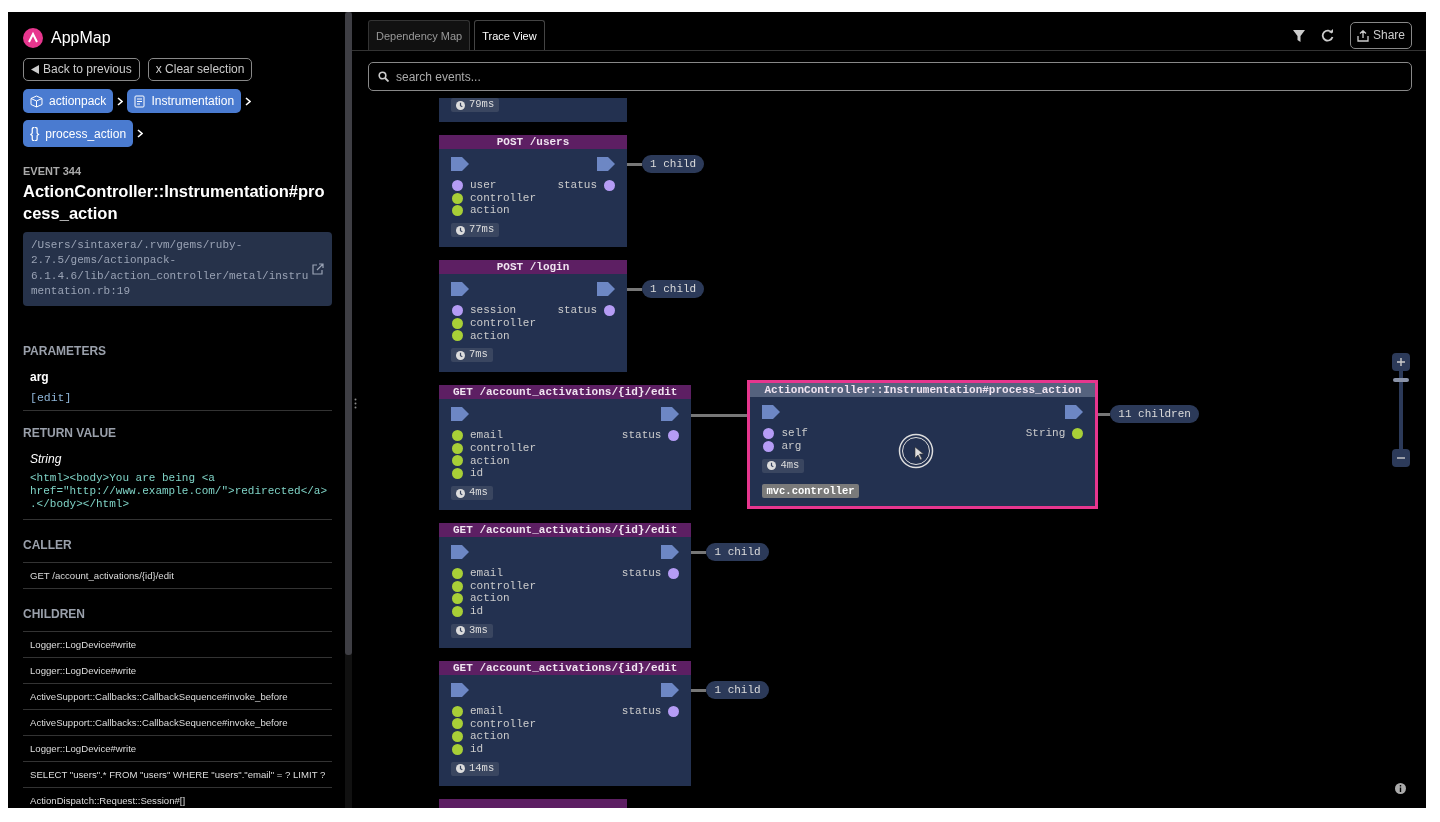 The width and height of the screenshot is (1440, 822). What do you see at coordinates (565, 723) in the screenshot?
I see `trace-node: GET /account_activations/{id}/edit email controller action id status 14ms` at bounding box center [565, 723].